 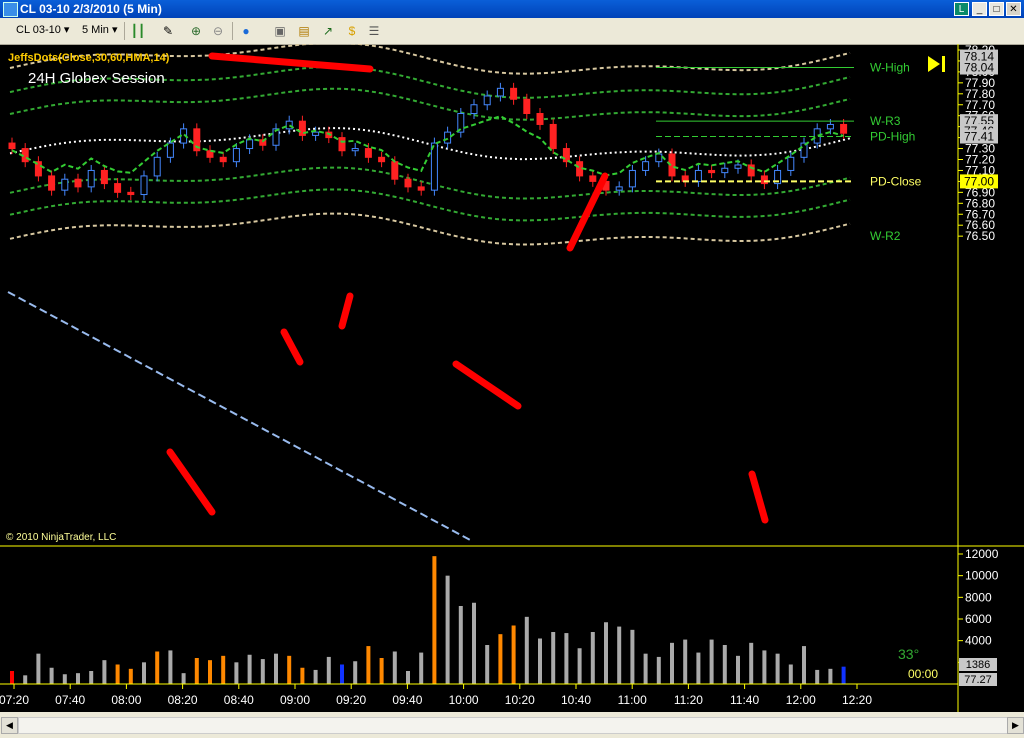 What do you see at coordinates (576, 700) in the screenshot?
I see `time-tick-label: 10:40` at bounding box center [576, 700].